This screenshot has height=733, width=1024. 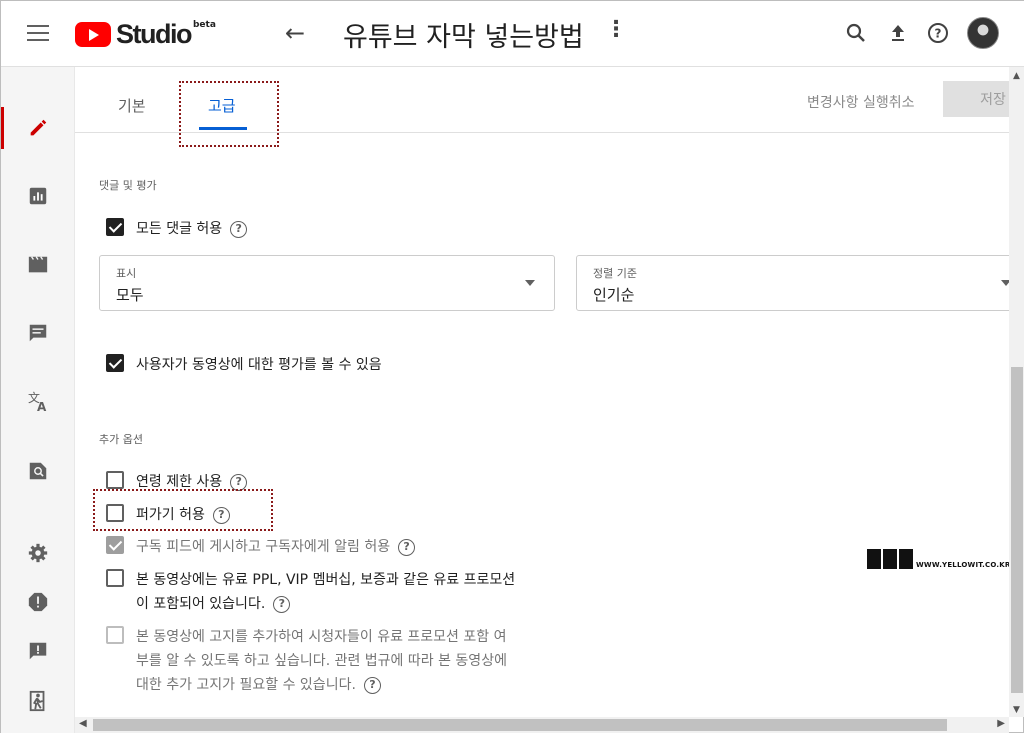 I want to click on sidebar-item-comments, so click(x=38, y=333).